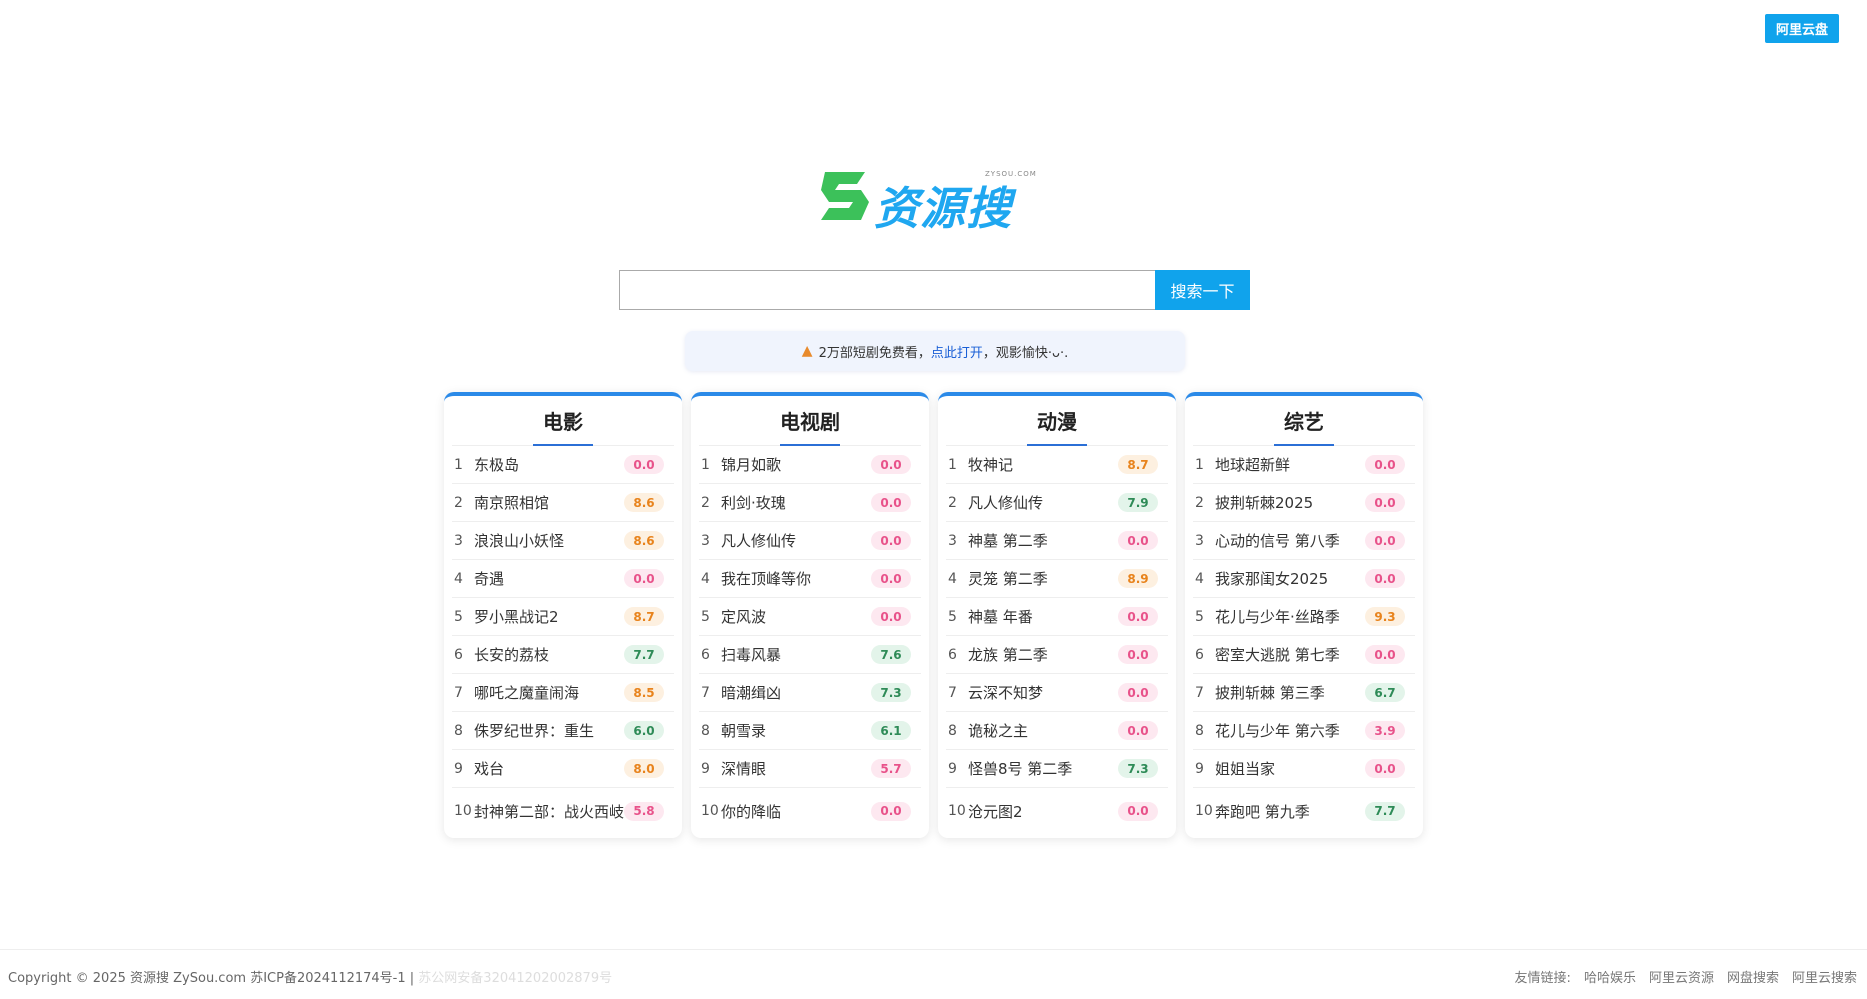 The image size is (1867, 999). I want to click on ranking-item: 6 长安的荔枝 7.7, so click(563, 655).